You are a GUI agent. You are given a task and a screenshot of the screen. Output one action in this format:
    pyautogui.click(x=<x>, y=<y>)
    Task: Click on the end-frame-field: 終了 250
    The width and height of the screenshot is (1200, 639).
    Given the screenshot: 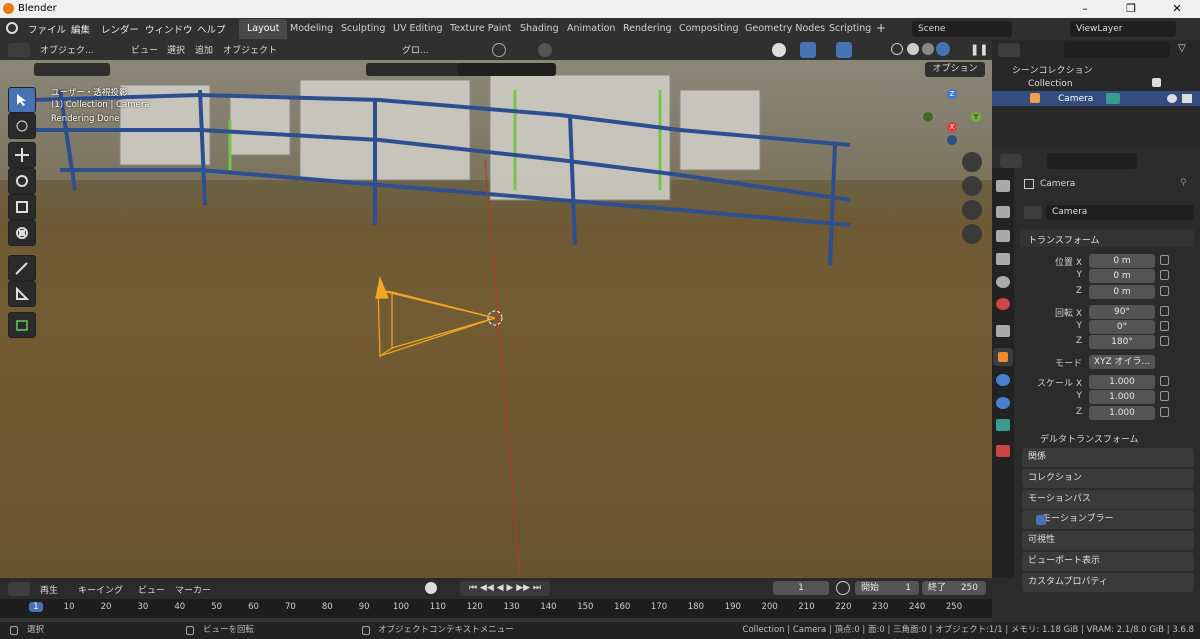 What is the action you would take?
    pyautogui.click(x=954, y=588)
    